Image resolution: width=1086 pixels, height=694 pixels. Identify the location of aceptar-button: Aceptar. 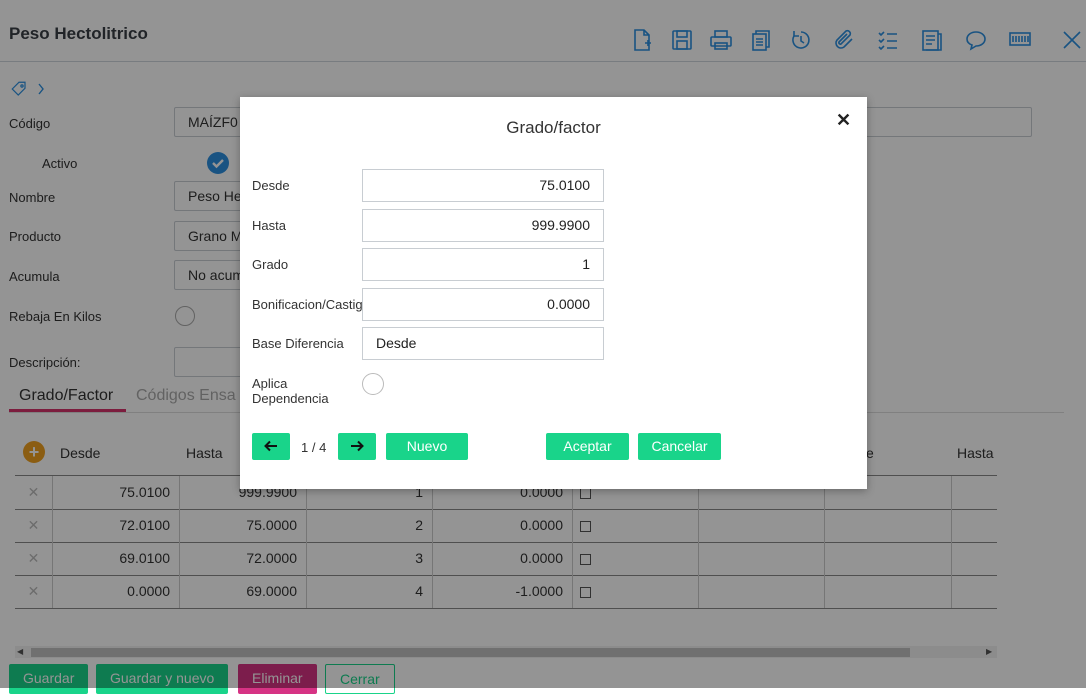
(587, 446).